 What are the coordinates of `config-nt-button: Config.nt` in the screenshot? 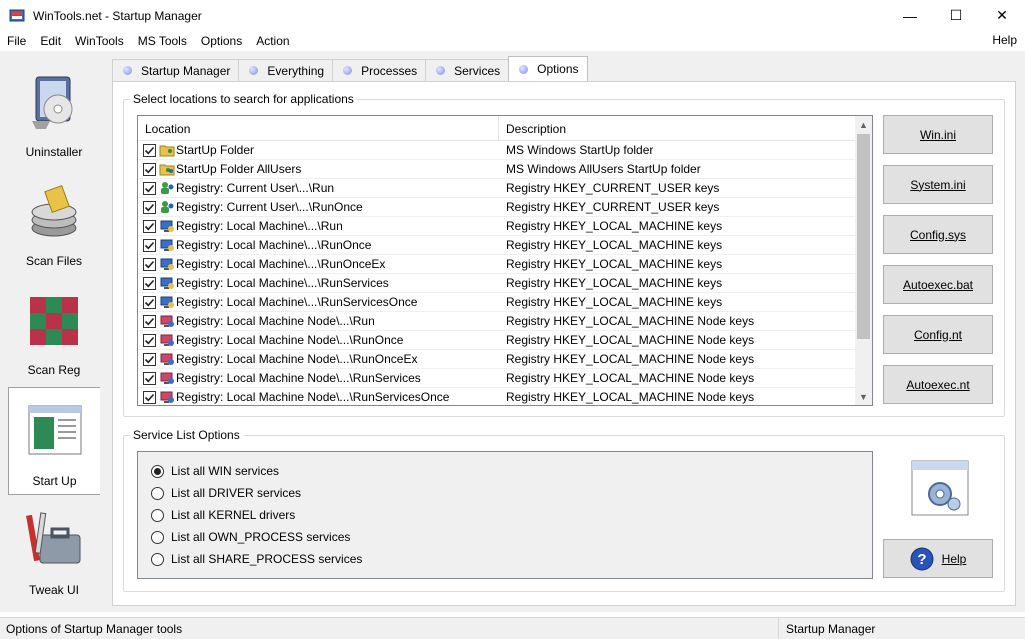 It's located at (938, 334).